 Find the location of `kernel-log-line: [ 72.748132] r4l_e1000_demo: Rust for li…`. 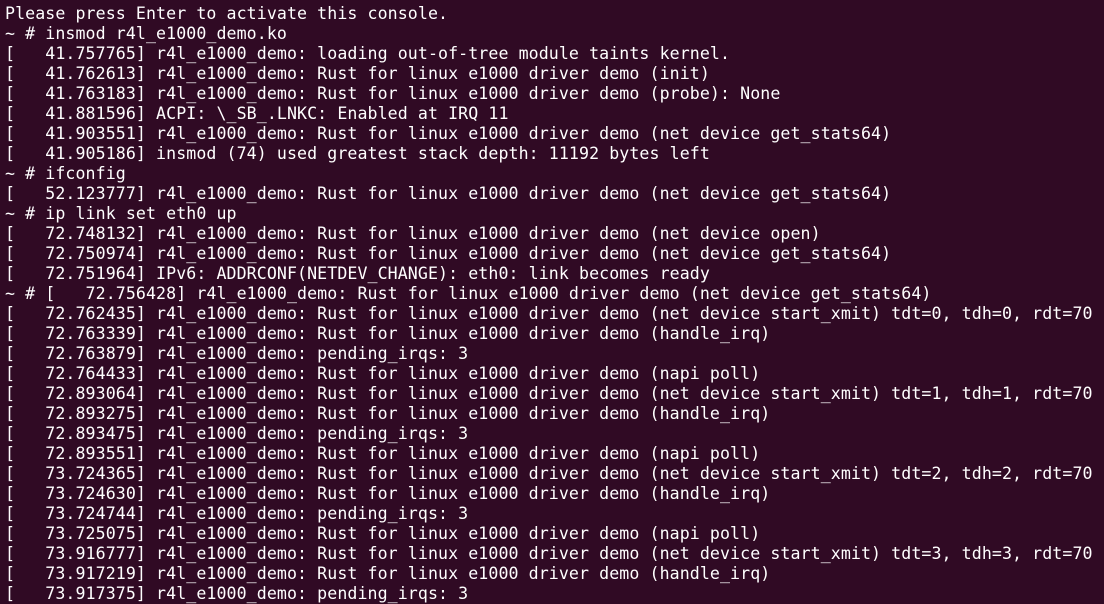

kernel-log-line: [ 72.748132] r4l_e1000_demo: Rust for li… is located at coordinates (413, 233).